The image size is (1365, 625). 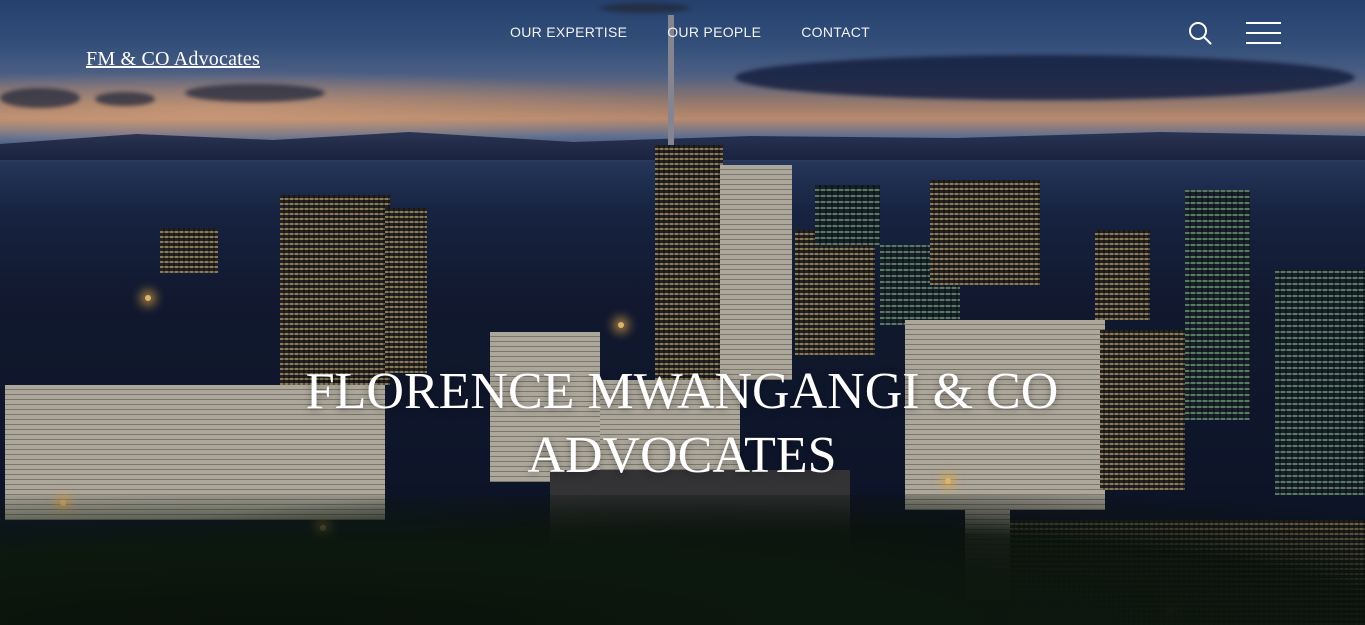 I want to click on nav-item-contact: CONTACT, so click(x=835, y=32).